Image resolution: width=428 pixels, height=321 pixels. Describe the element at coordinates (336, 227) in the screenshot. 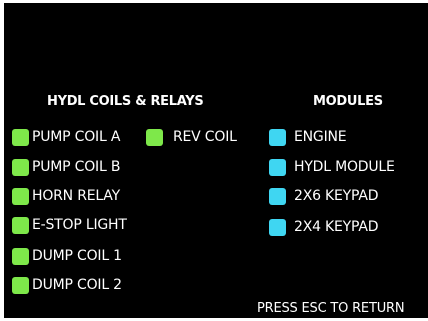

I see `module-label: 2X4 KEYPAD` at that location.